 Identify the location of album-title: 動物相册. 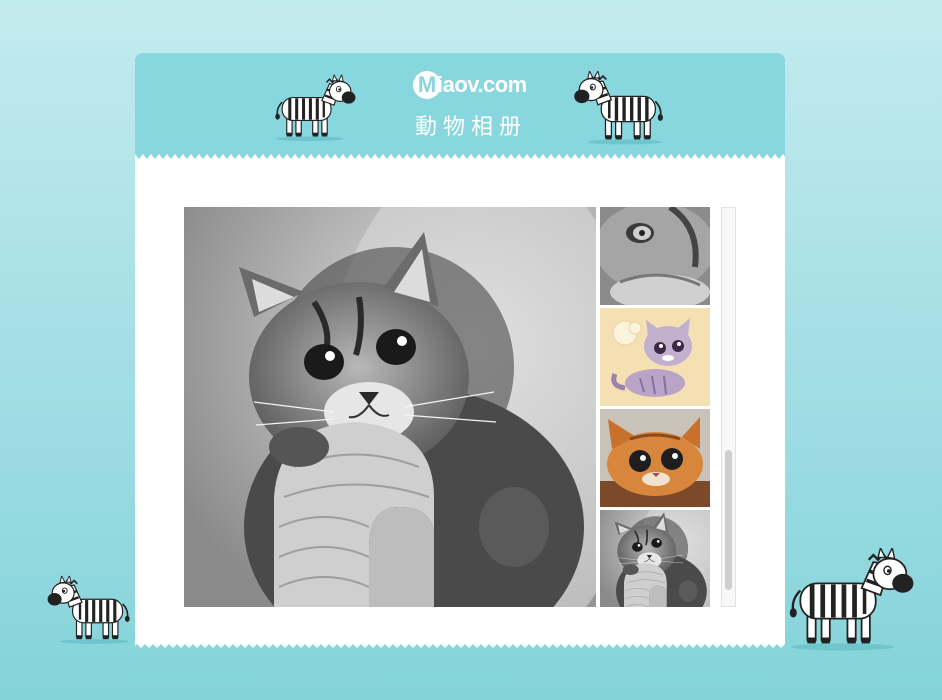
(471, 127).